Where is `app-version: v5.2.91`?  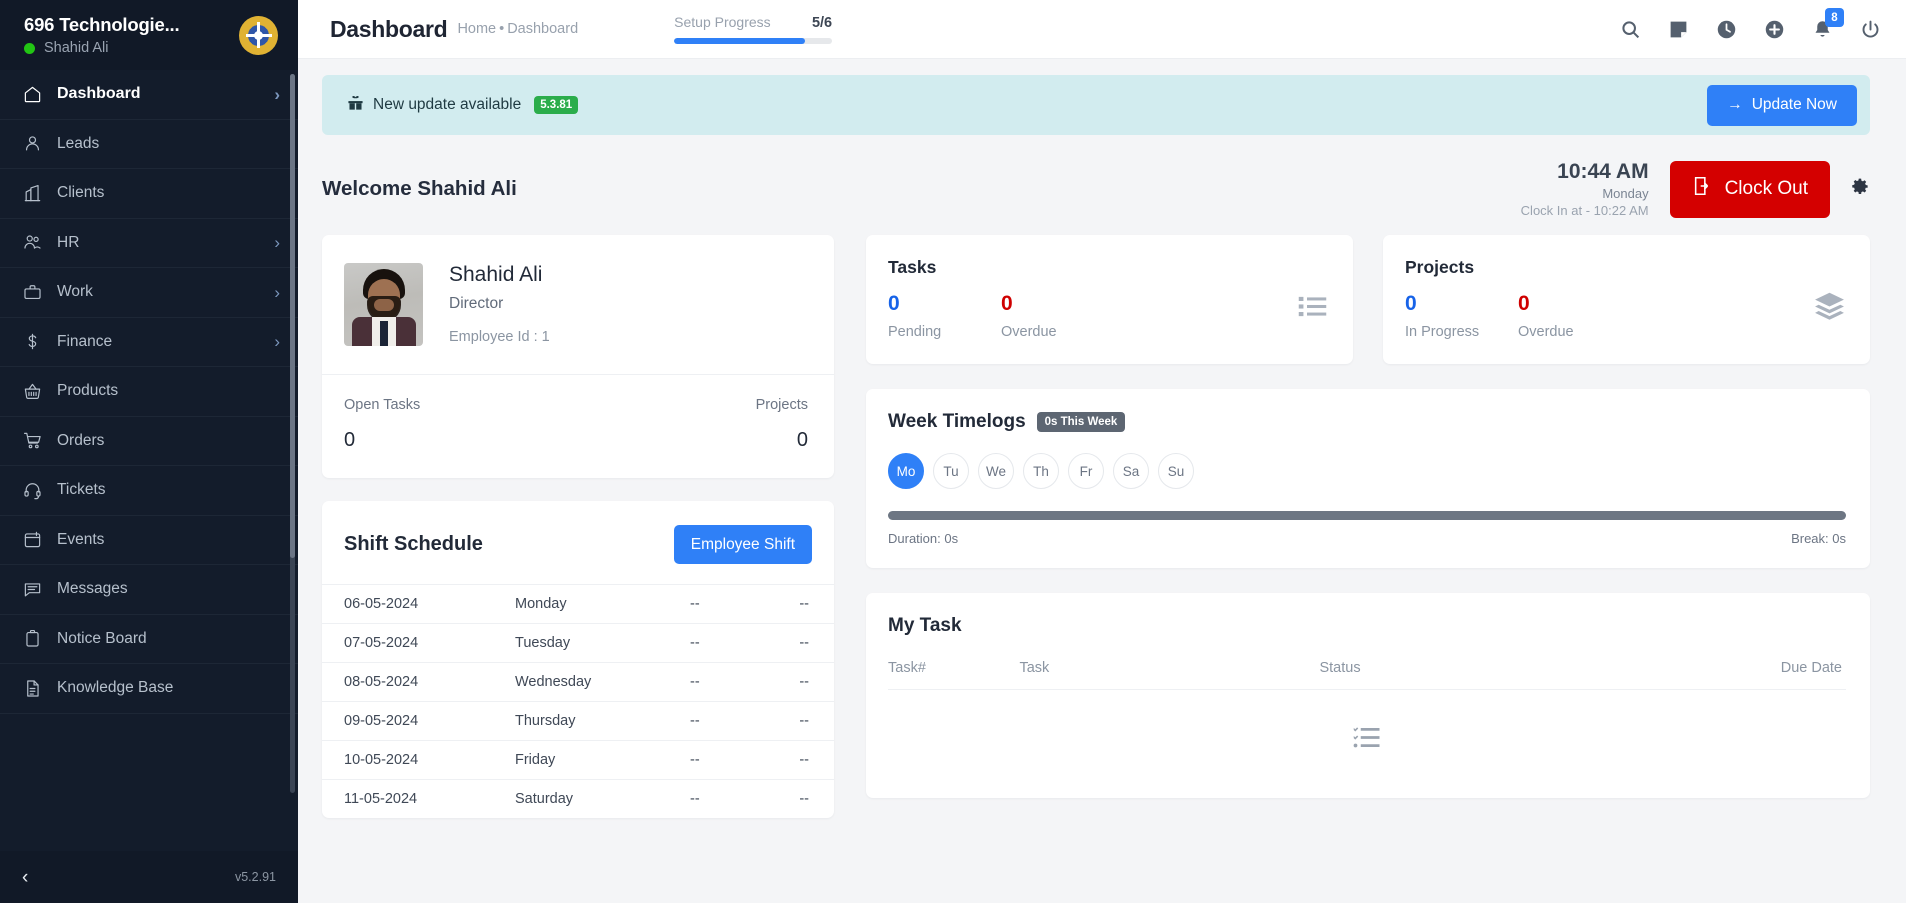
app-version: v5.2.91 is located at coordinates (255, 877).